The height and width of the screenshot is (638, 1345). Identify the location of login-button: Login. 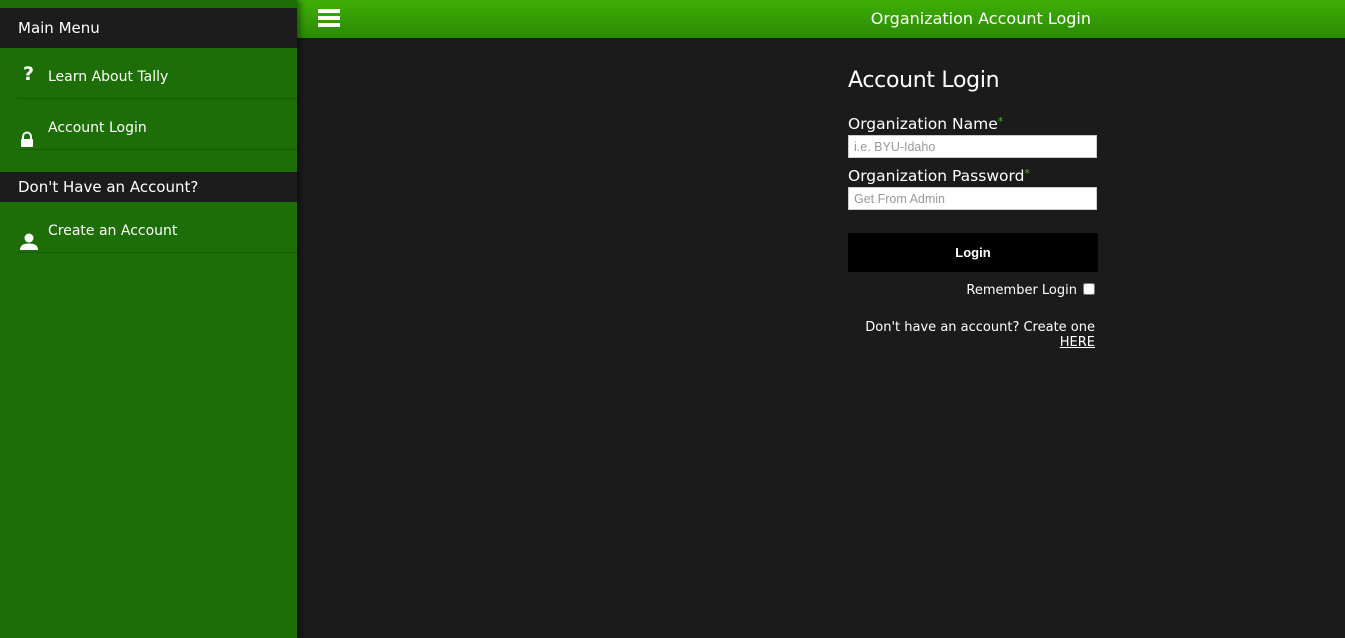
(973, 252).